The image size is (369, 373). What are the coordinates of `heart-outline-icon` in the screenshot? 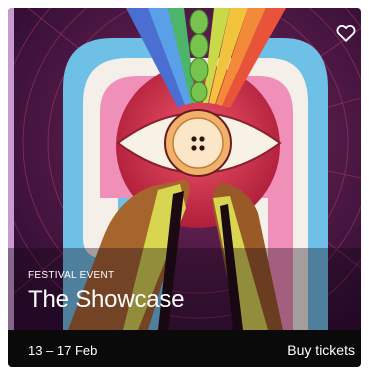 It's located at (346, 33).